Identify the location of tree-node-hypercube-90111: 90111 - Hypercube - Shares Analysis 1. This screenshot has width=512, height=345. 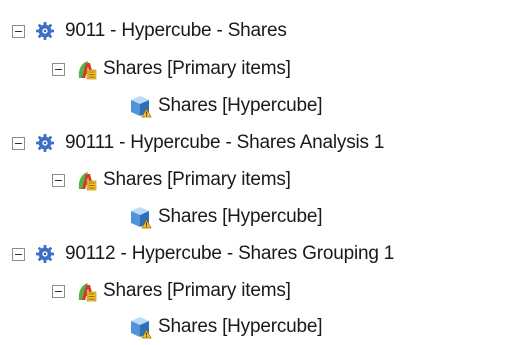
(192, 143).